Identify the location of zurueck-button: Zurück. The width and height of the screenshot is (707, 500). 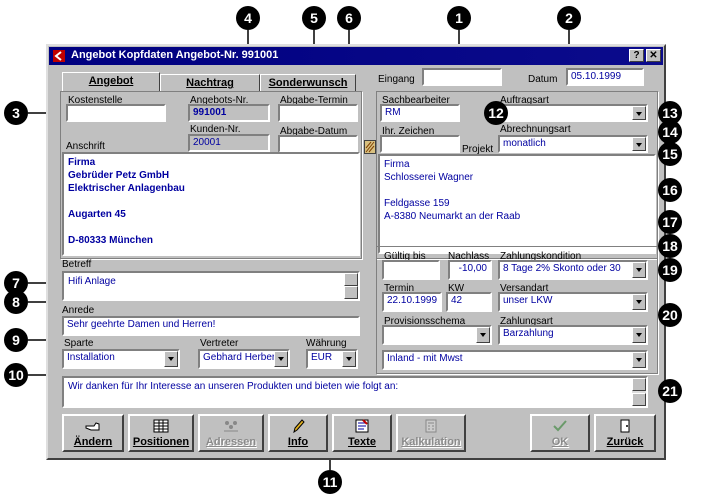
(625, 433).